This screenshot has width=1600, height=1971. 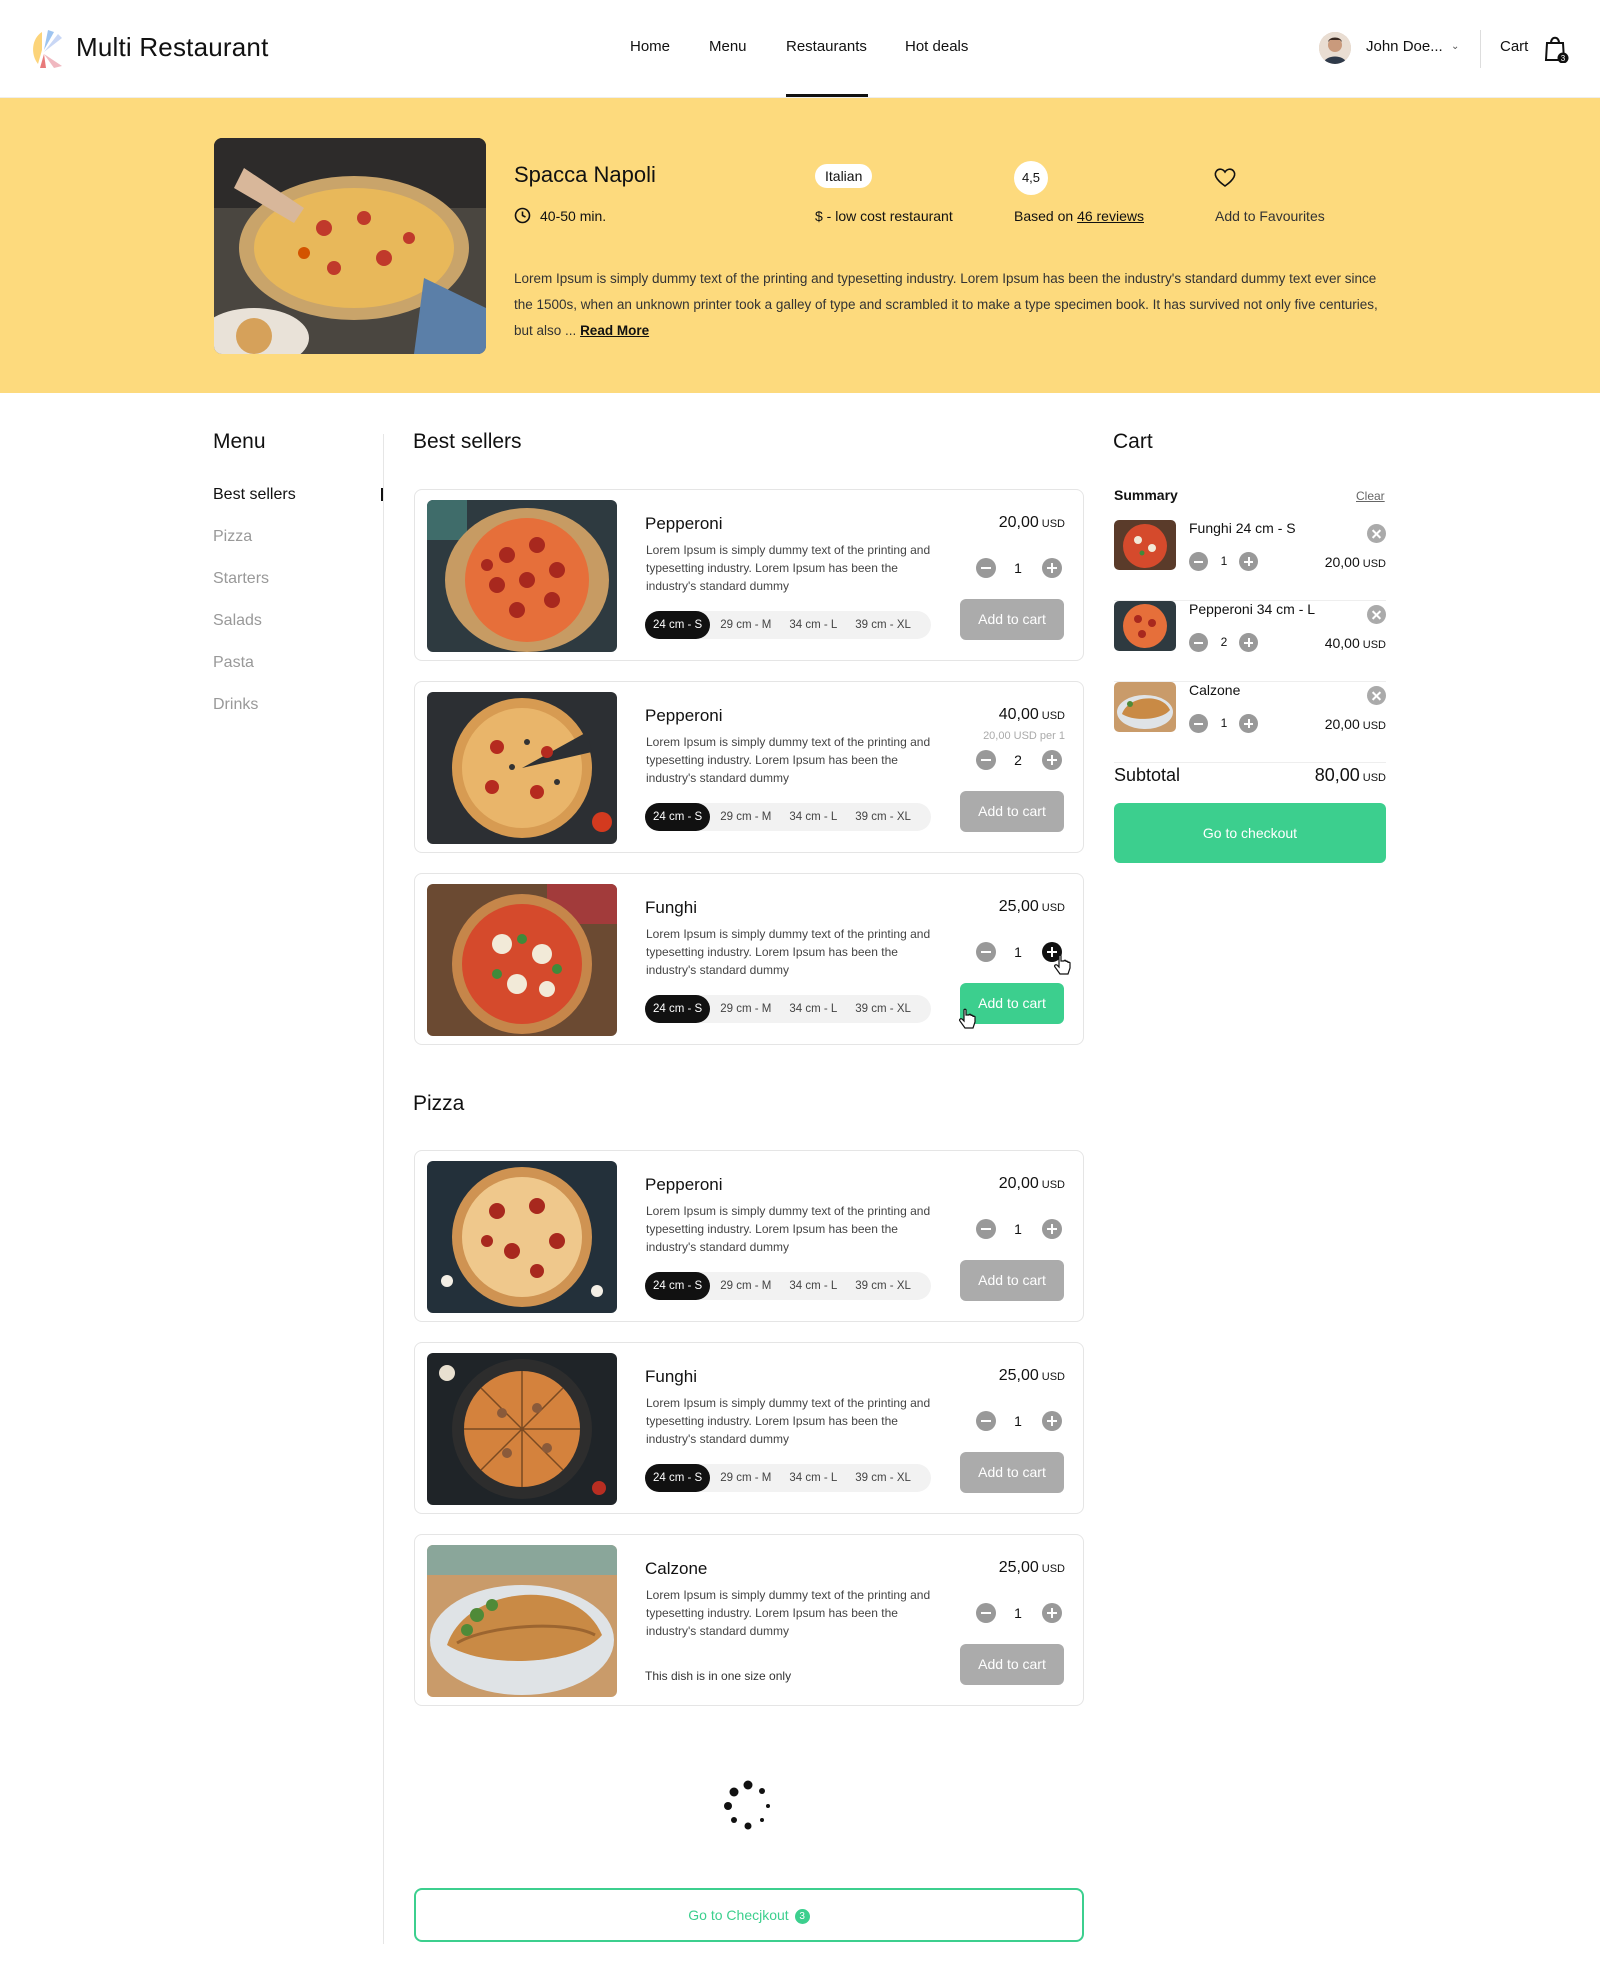 What do you see at coordinates (1032, 1376) in the screenshot?
I see `product-price: 25,00 USD` at bounding box center [1032, 1376].